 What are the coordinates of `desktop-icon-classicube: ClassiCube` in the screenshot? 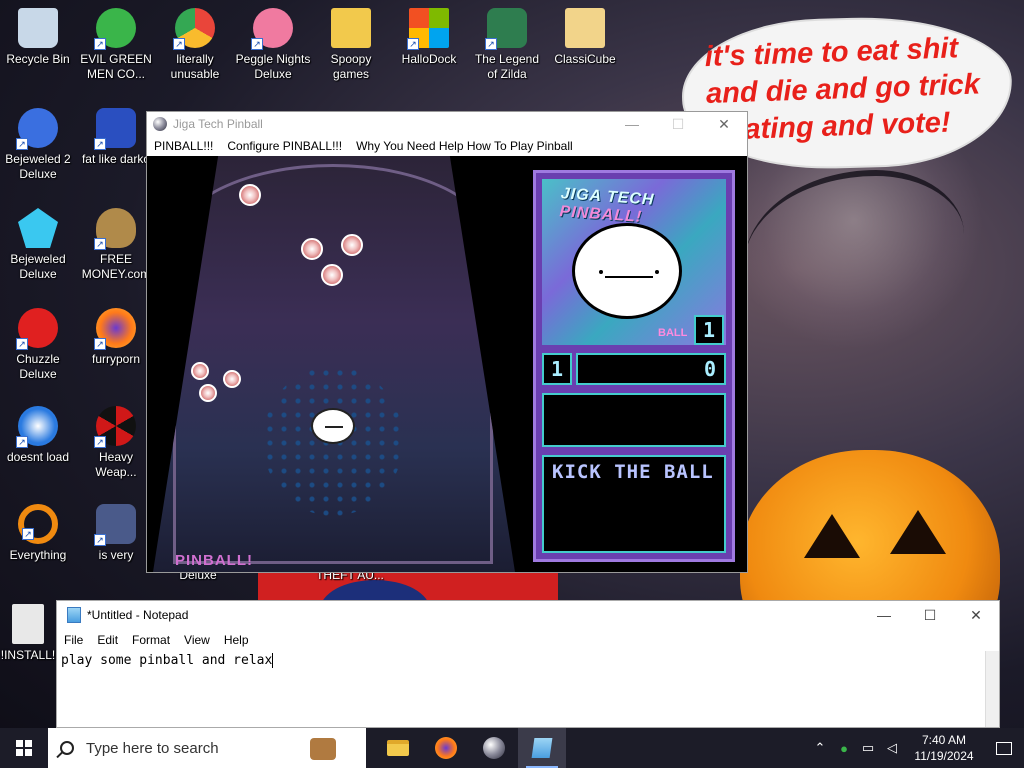 It's located at (585, 37).